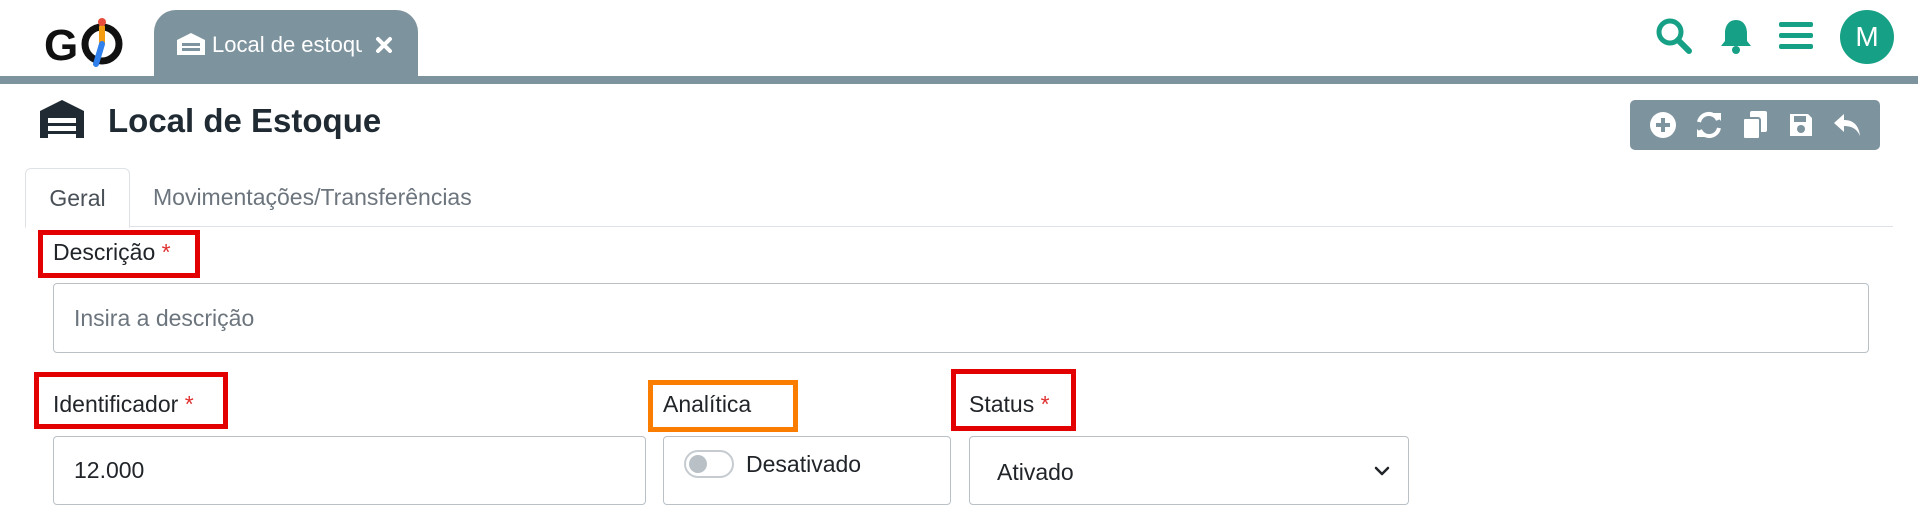 The image size is (1918, 529). What do you see at coordinates (1674, 36) in the screenshot?
I see `search-icon` at bounding box center [1674, 36].